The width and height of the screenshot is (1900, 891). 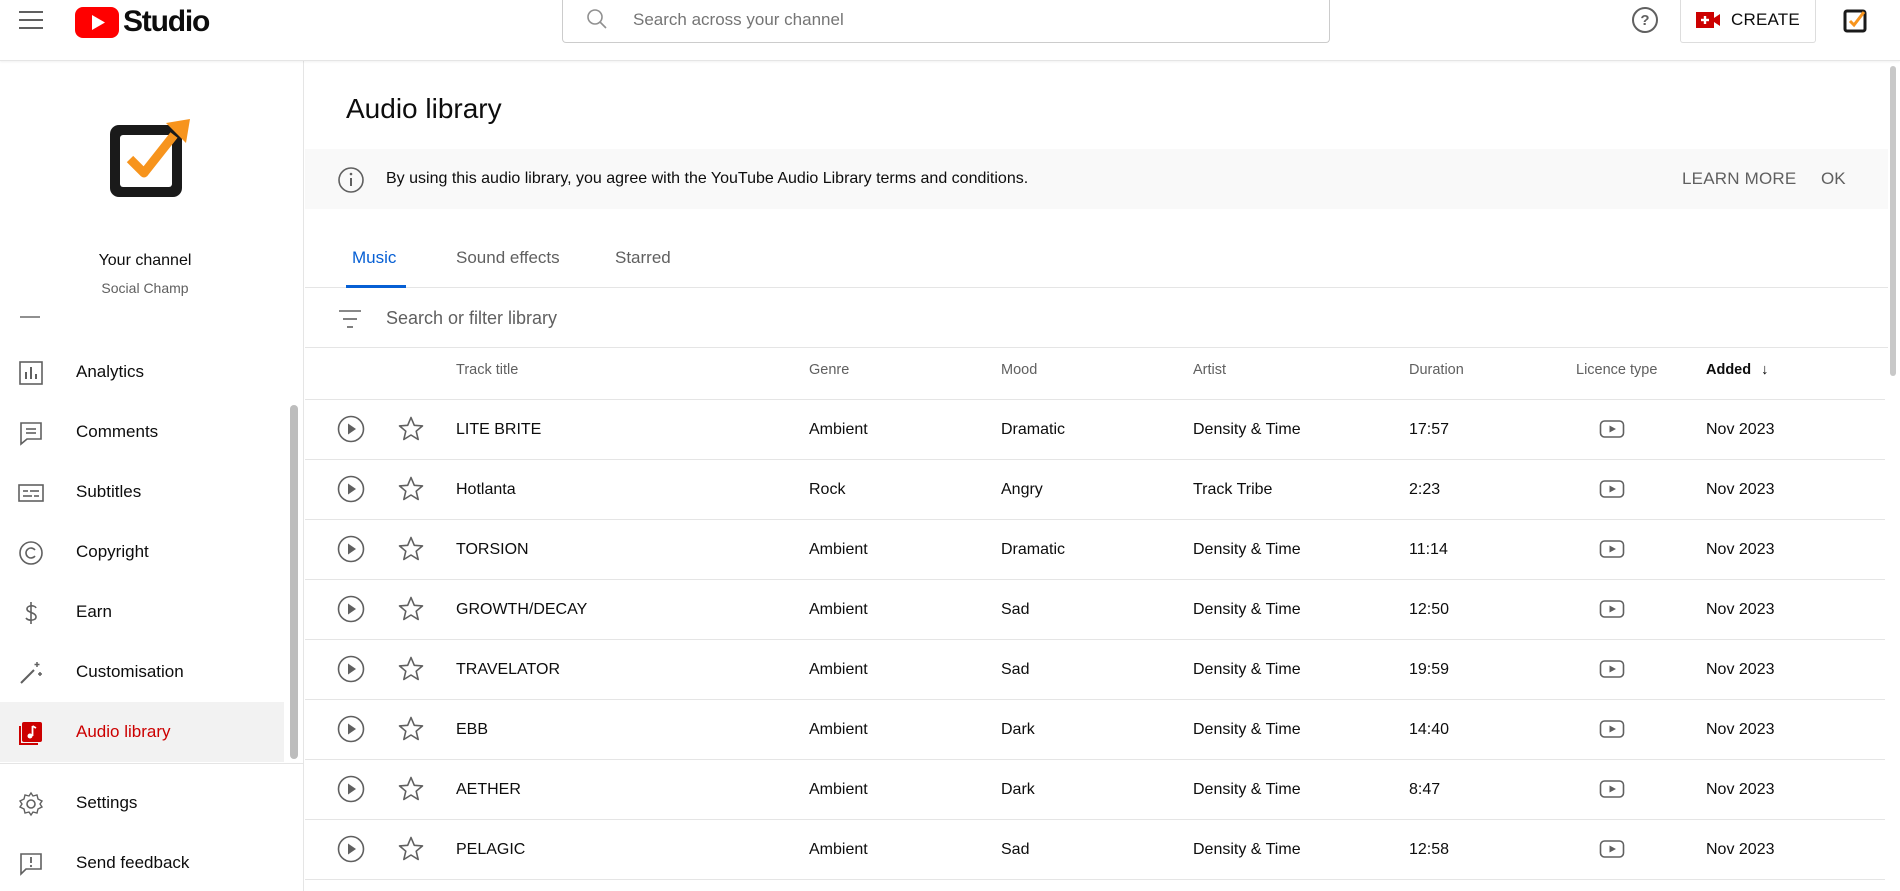 I want to click on sidebar-item-subtitles: Subtitles, so click(x=142, y=492).